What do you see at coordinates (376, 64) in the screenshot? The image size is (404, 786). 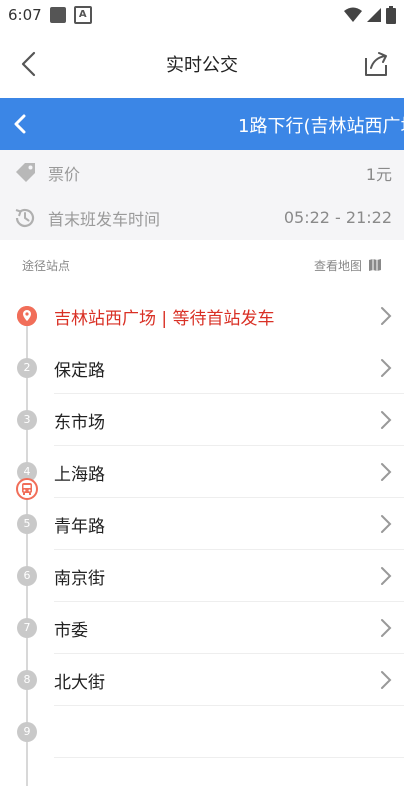 I see `share-button` at bounding box center [376, 64].